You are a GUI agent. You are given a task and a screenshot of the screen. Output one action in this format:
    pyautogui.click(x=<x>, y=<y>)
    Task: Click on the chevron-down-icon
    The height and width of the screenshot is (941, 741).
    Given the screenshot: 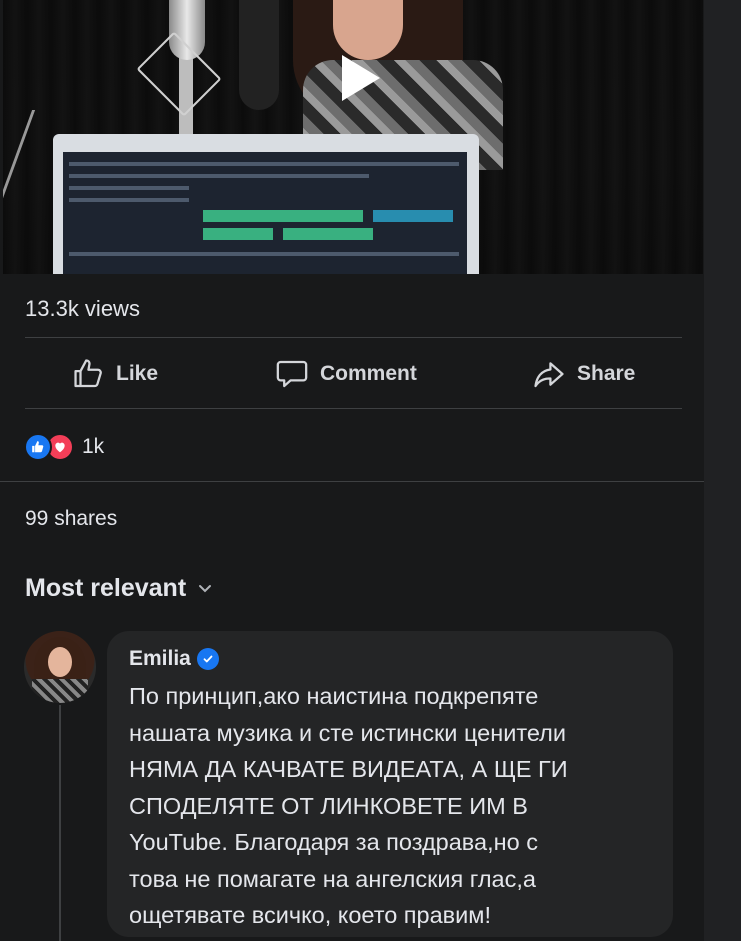 What is the action you would take?
    pyautogui.click(x=205, y=588)
    